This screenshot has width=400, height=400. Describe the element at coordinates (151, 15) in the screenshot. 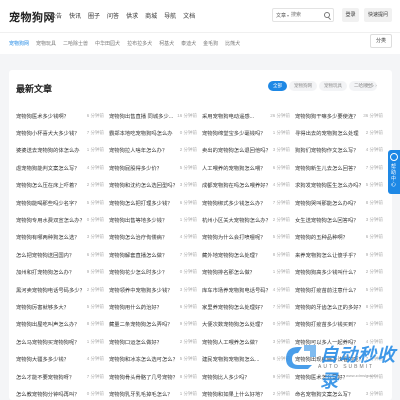

I see `nav-item-mall: 商城` at that location.